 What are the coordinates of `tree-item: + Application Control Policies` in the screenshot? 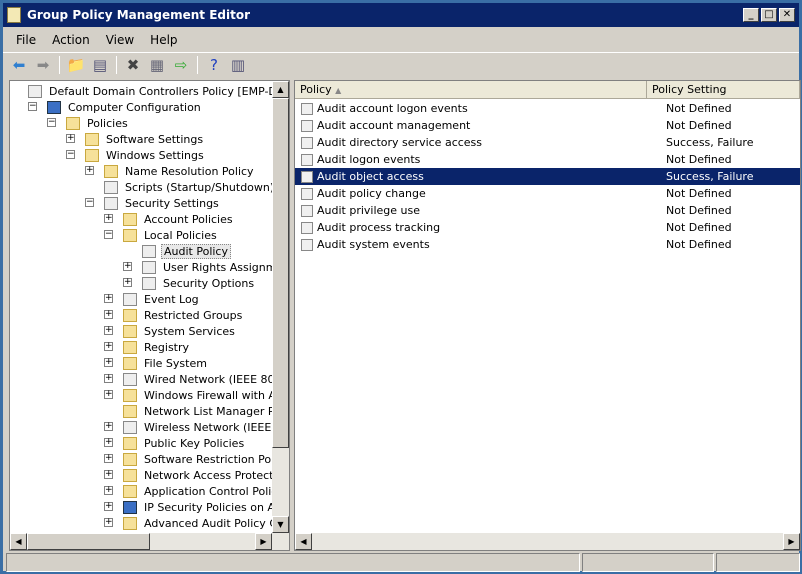 It's located at (197, 491).